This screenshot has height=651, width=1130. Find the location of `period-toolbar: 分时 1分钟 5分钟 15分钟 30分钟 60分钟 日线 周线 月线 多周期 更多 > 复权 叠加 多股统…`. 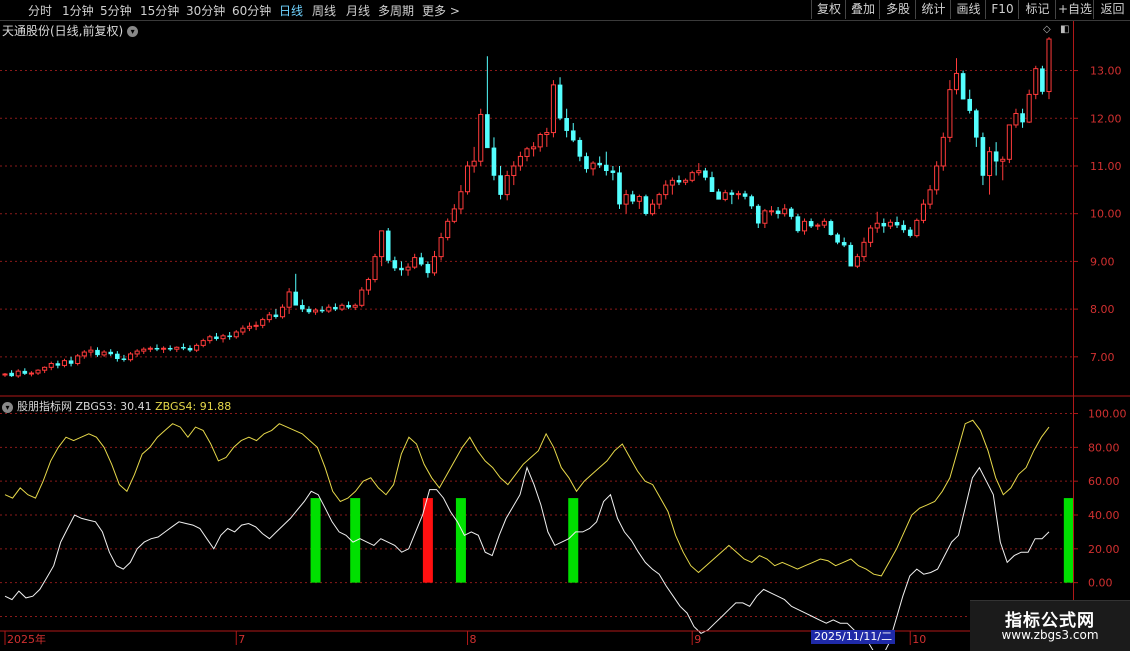

period-toolbar: 分时 1分钟 5分钟 15分钟 30分钟 60分钟 日线 周线 月线 多周期 更多 > 复权 叠加 多股统… is located at coordinates (565, 10).